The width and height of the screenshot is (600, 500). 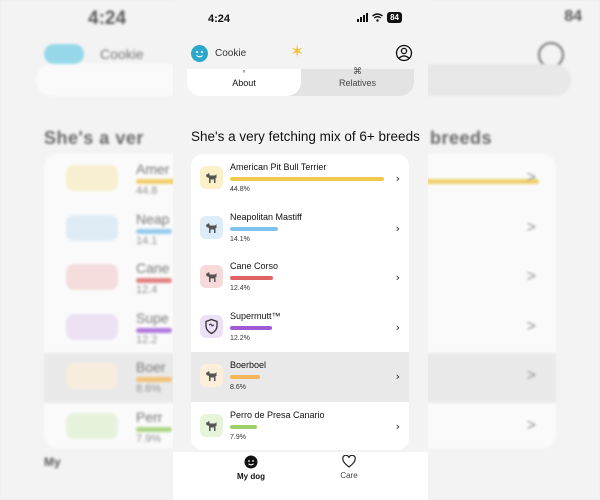 I want to click on bg-headline-end: breeds, so click(x=461, y=138).